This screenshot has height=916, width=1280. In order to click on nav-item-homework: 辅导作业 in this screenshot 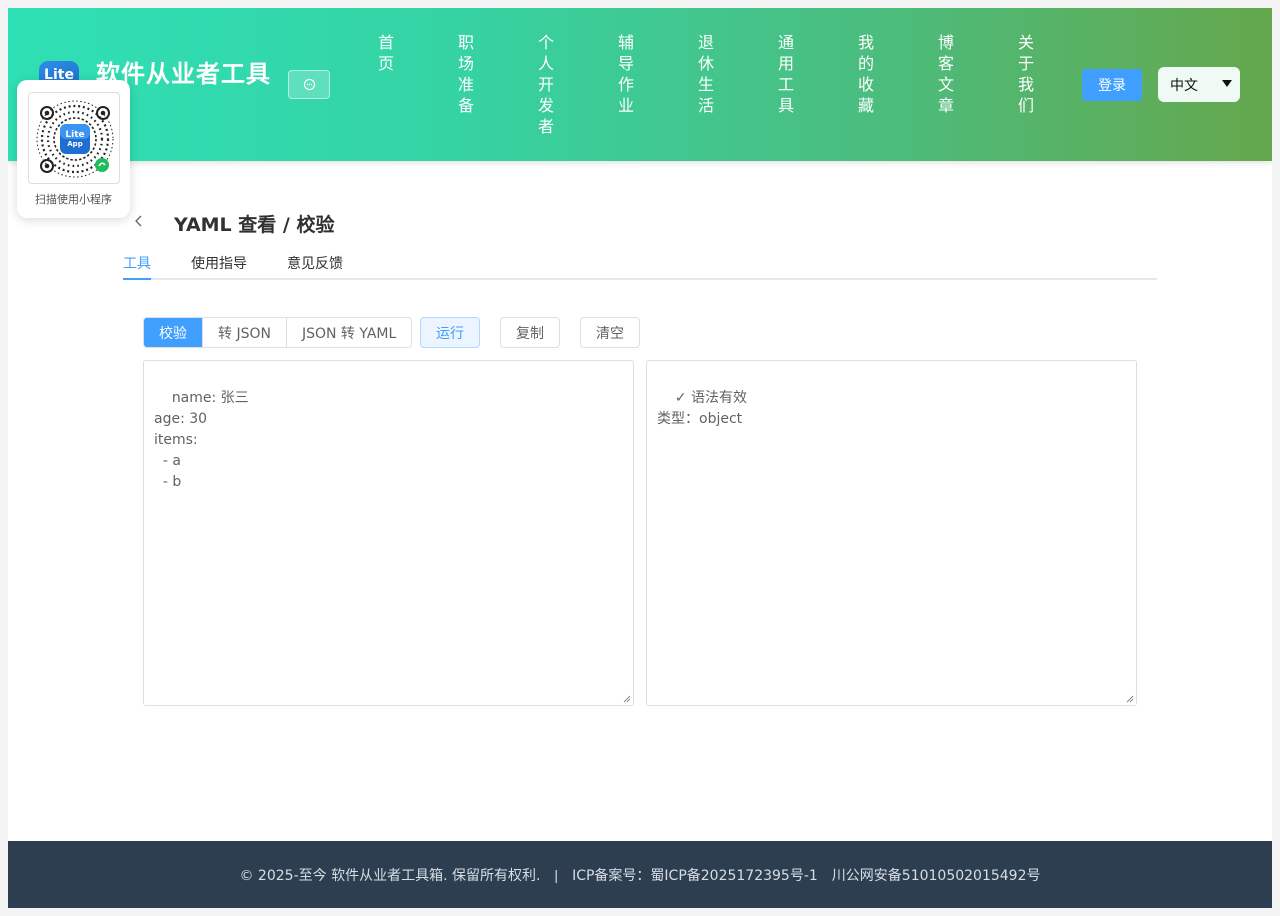, I will do `click(626, 74)`.